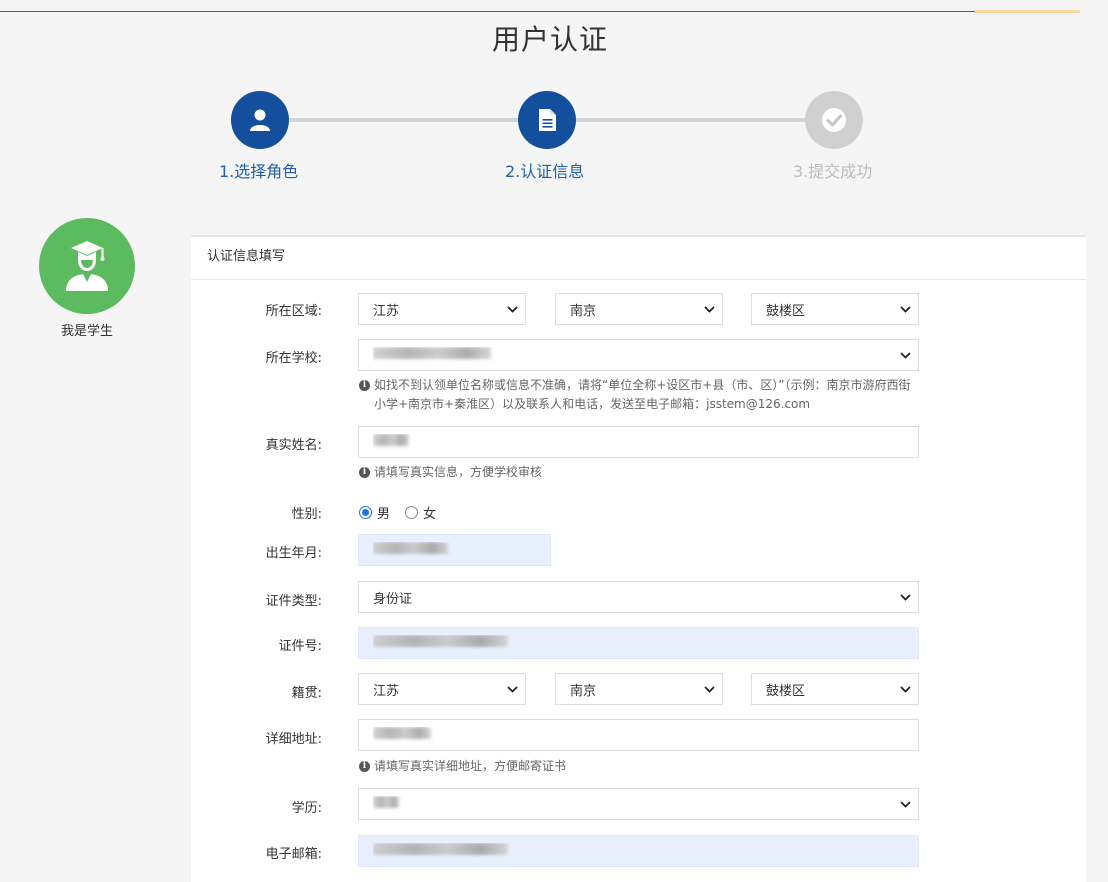 This screenshot has height=882, width=1108. What do you see at coordinates (645, 735) in the screenshot?
I see `address-value` at bounding box center [645, 735].